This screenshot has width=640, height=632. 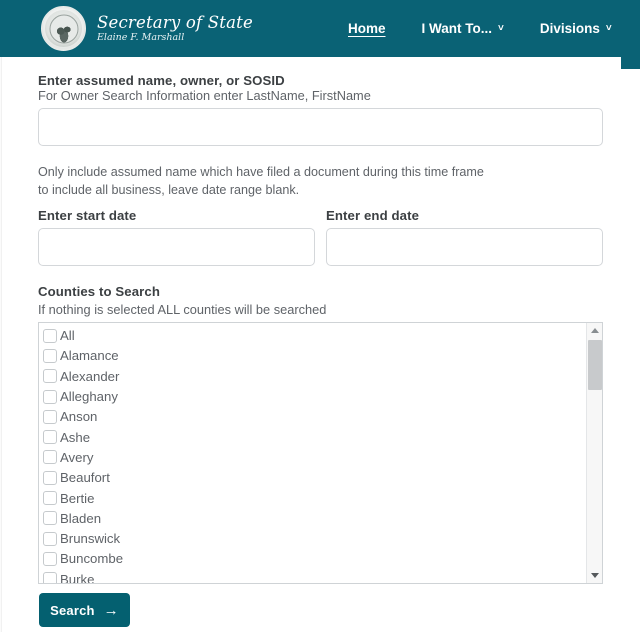 I want to click on county-row: Ashe, so click(x=315, y=437).